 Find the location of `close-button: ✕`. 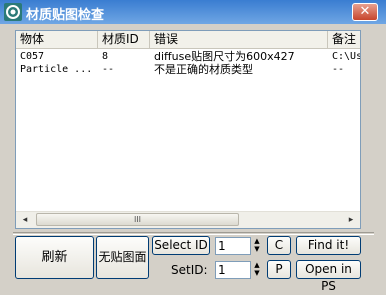

close-button: ✕ is located at coordinates (365, 12).